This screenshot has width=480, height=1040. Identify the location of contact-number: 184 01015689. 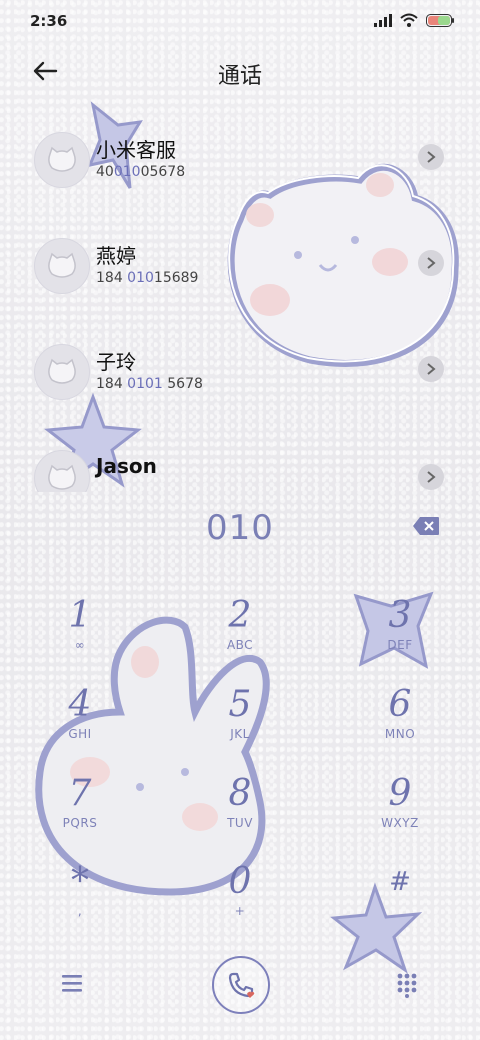
(147, 278).